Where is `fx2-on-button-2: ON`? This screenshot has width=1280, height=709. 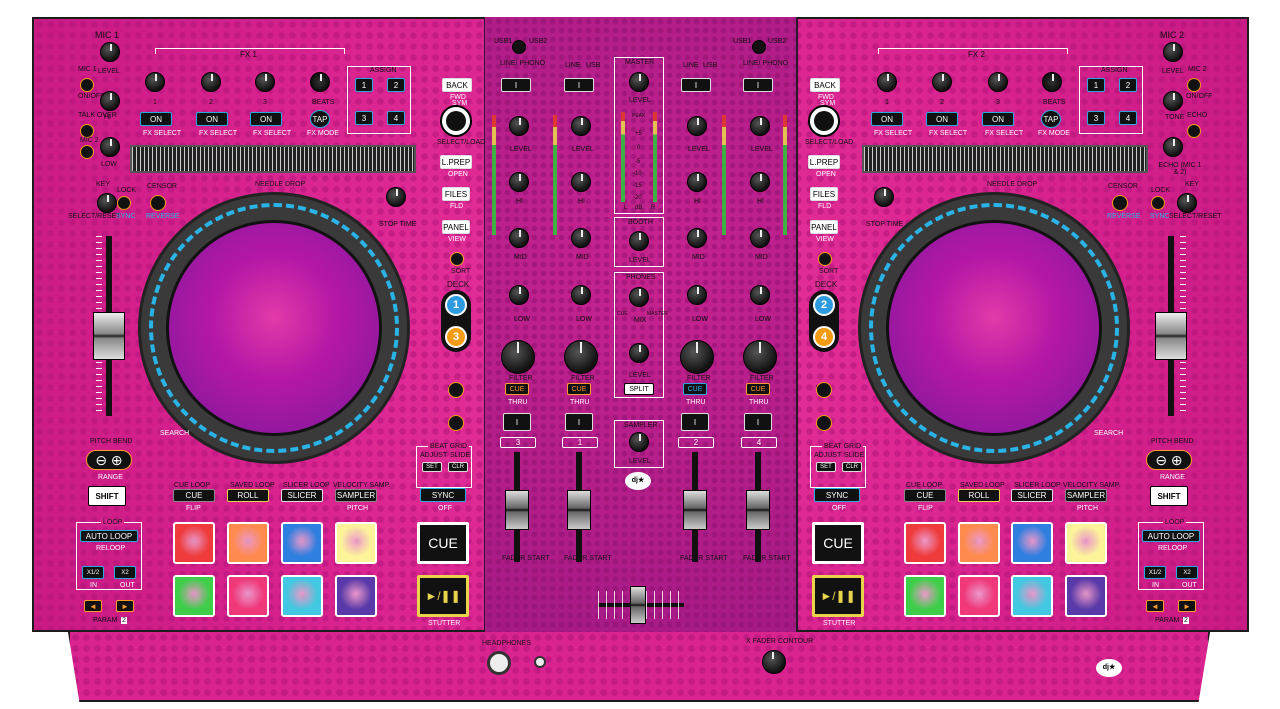
fx2-on-button-2: ON is located at coordinates (942, 119).